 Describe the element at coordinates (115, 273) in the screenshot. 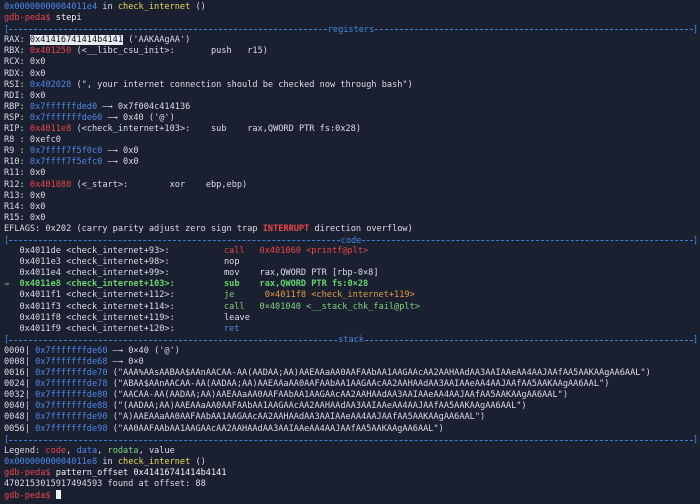

I see `code-symbol: <check_internet+99>:` at that location.